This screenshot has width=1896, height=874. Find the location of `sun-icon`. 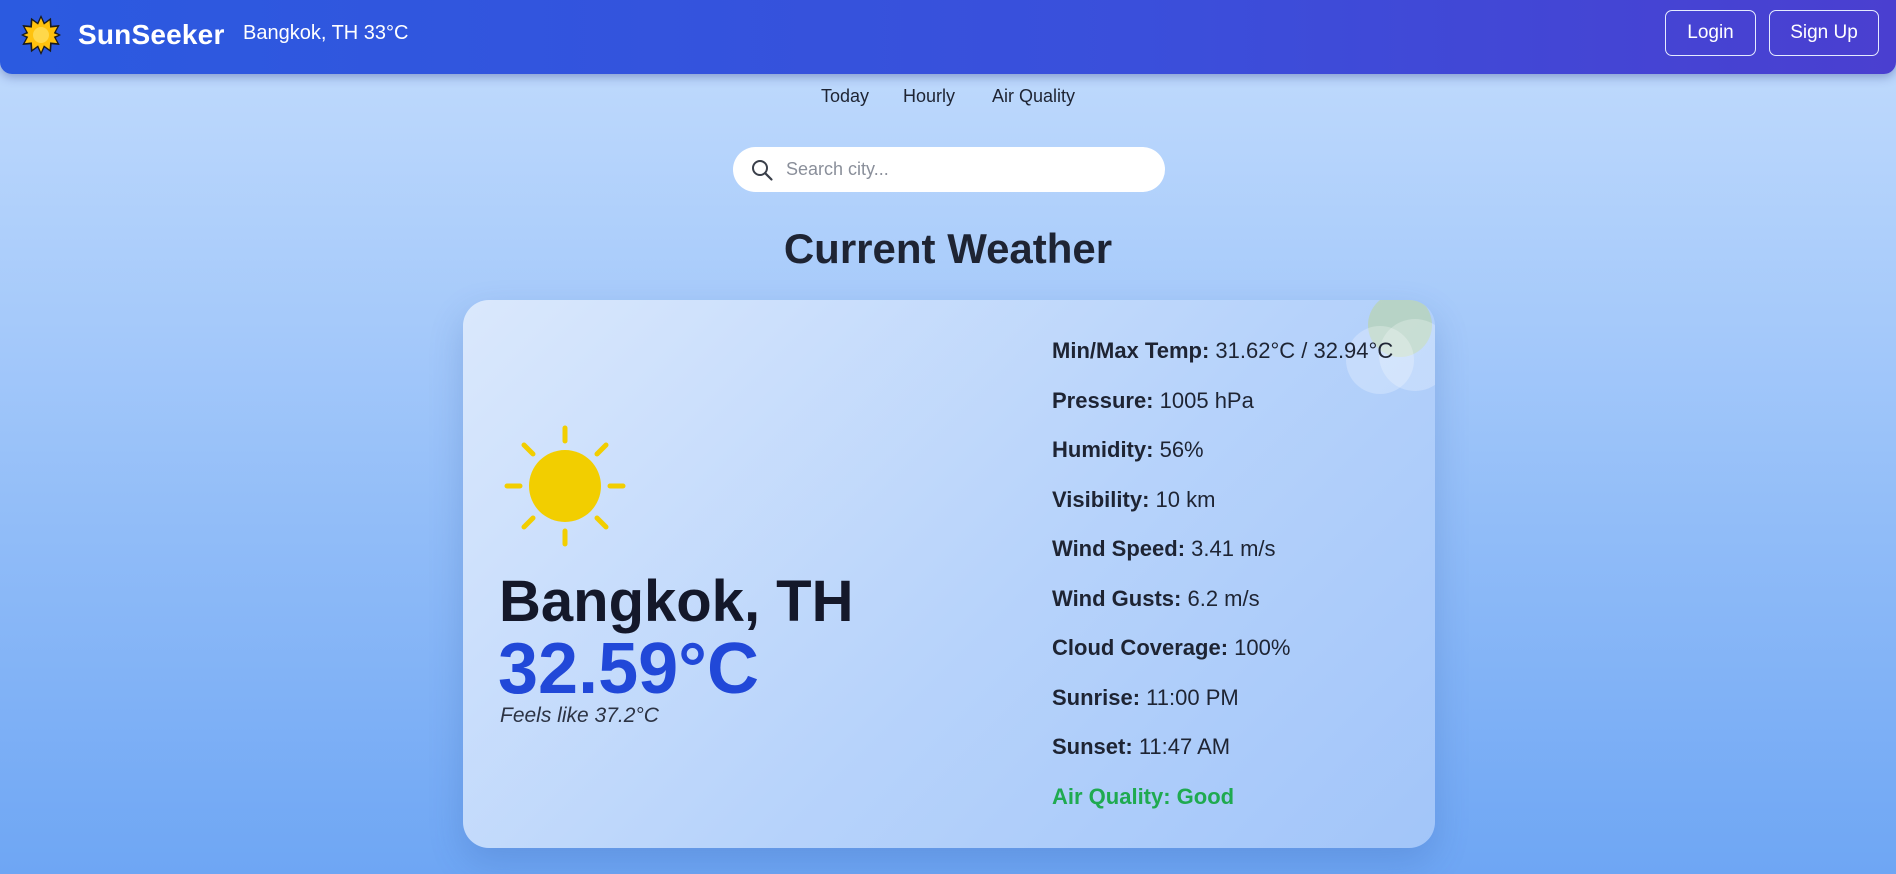

sun-icon is located at coordinates (565, 486).